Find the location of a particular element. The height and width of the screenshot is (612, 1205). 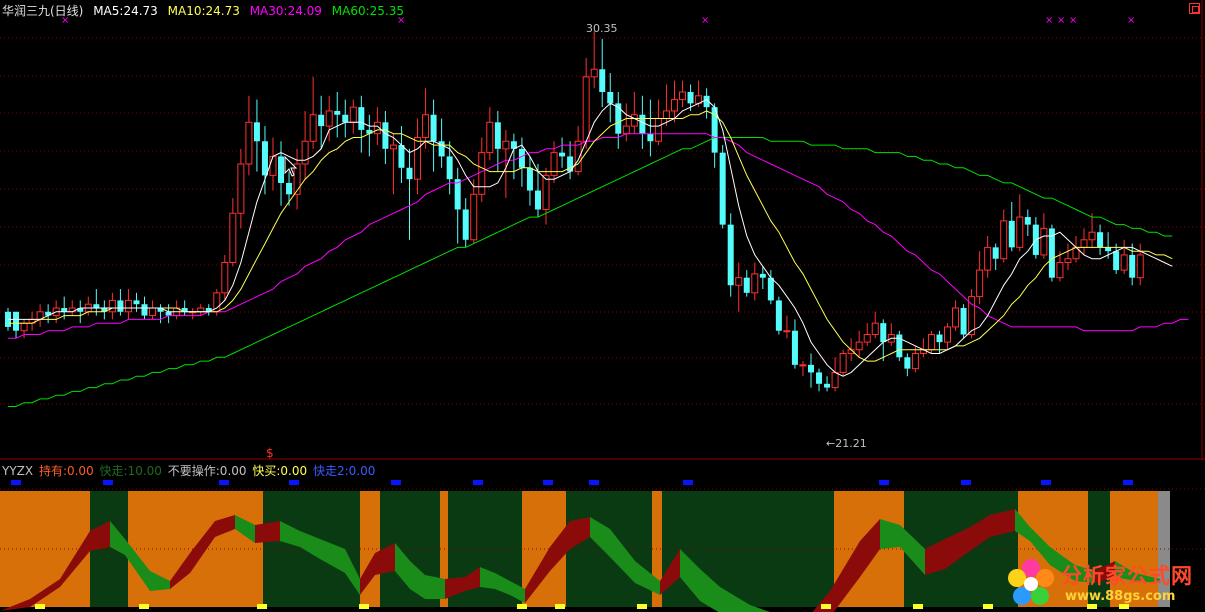

ma5-value: MA5:24.73 is located at coordinates (125, 11).